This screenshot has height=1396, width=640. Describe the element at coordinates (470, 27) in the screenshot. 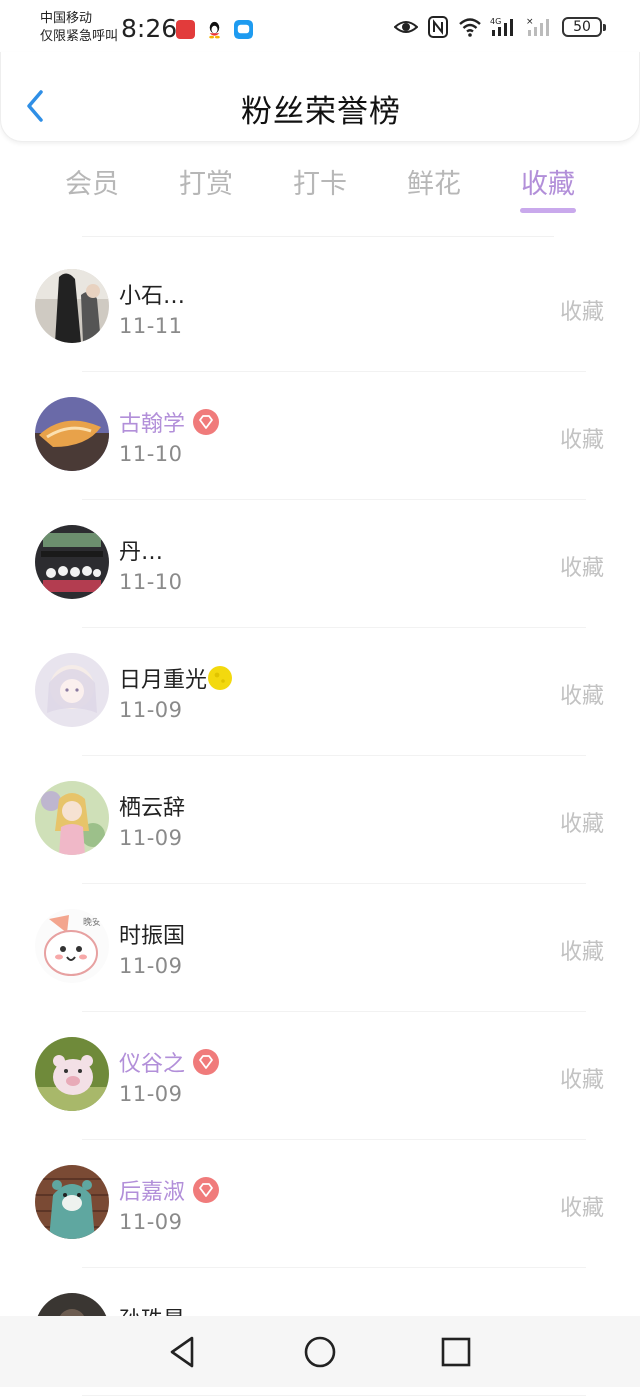

I see `wifi-icon` at that location.